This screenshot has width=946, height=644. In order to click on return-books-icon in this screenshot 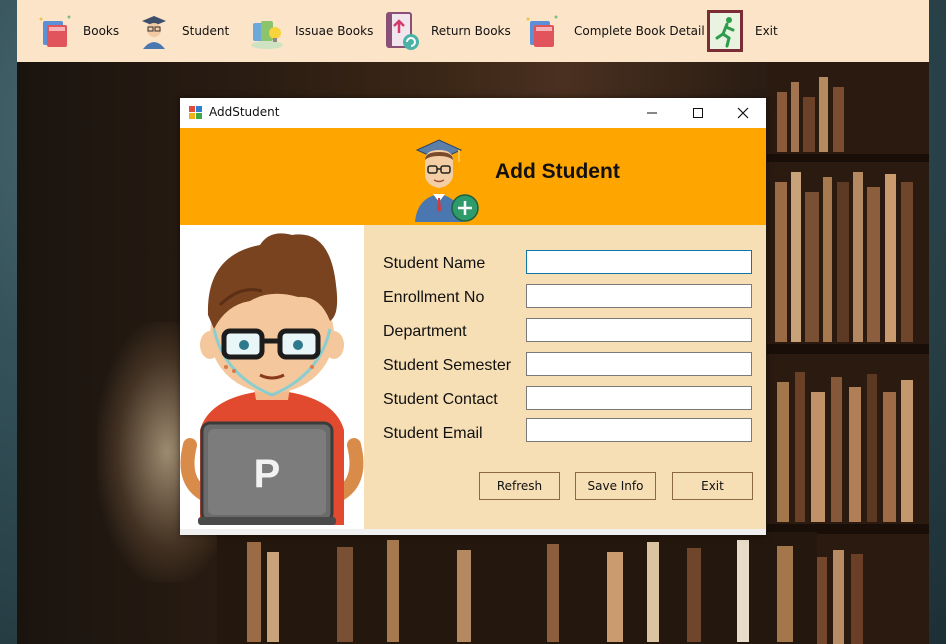, I will do `click(403, 31)`.